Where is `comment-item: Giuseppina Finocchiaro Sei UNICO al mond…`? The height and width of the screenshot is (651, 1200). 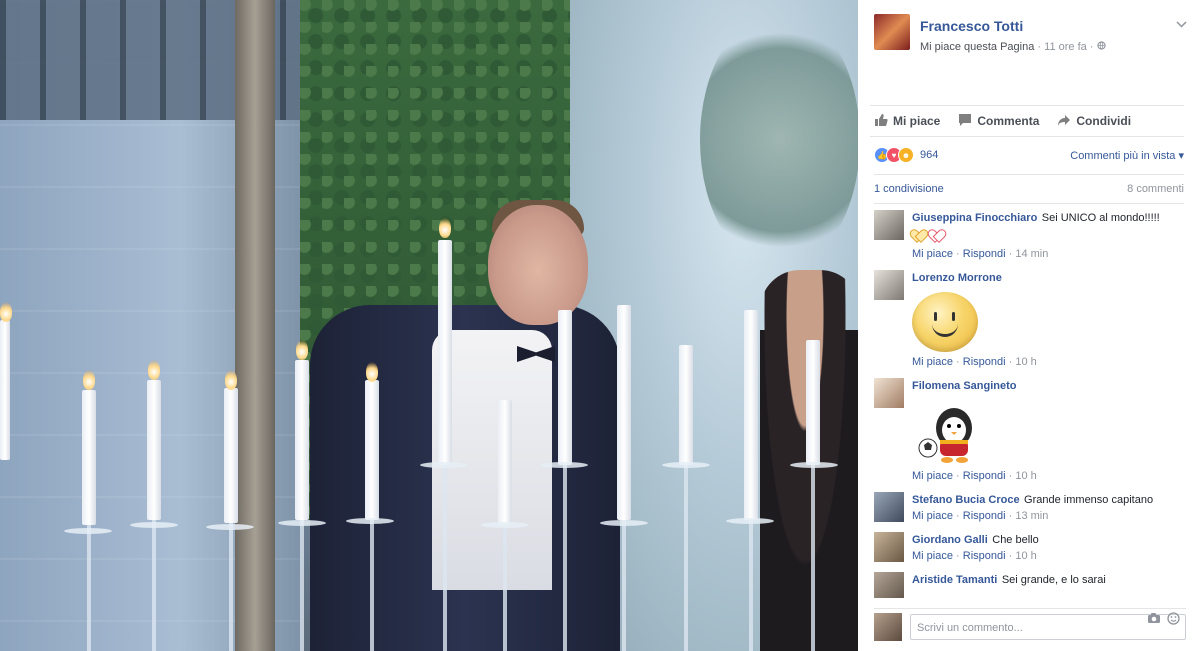
comment-item: Giuseppina Finocchiaro Sei UNICO al mond… is located at coordinates (1029, 234).